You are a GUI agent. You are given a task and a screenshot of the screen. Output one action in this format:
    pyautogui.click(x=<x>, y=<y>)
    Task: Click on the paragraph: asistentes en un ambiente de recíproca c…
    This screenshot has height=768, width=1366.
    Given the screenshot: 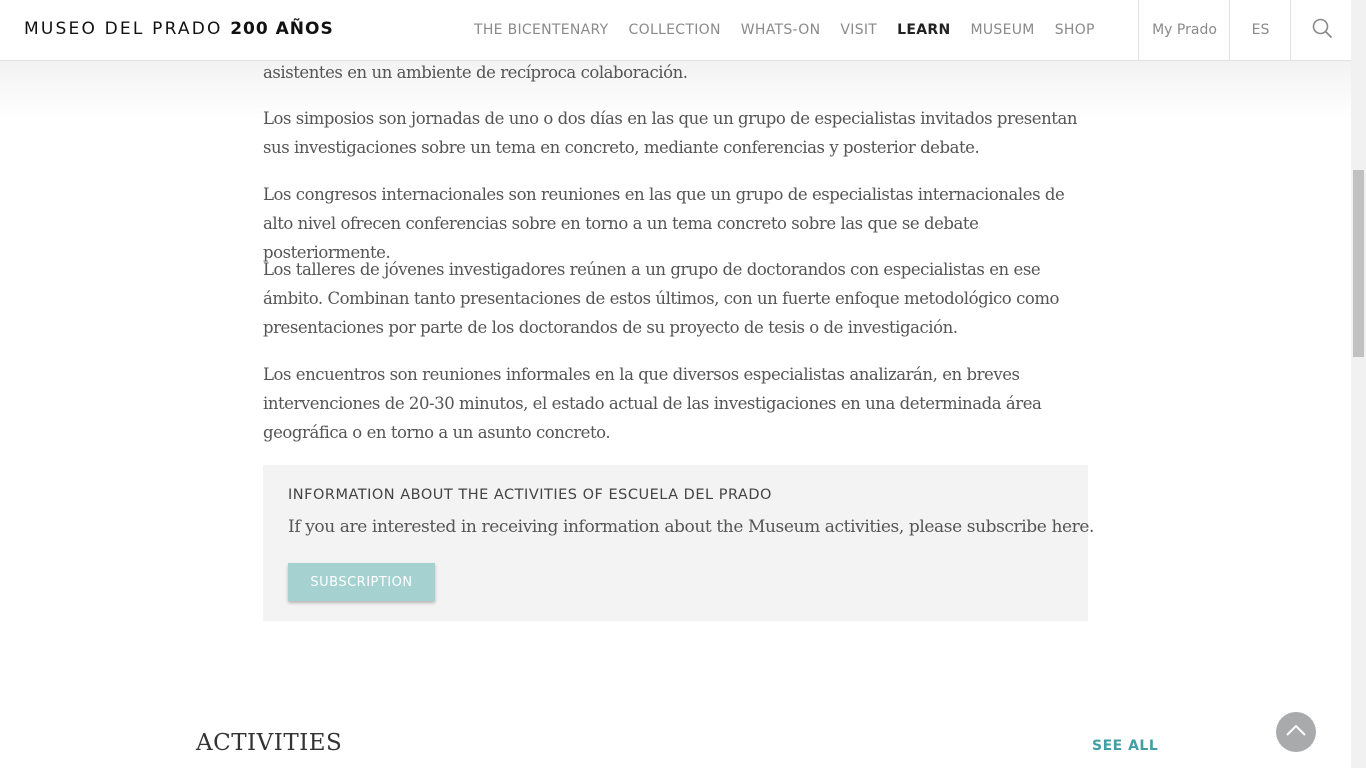 What is the action you would take?
    pyautogui.click(x=475, y=72)
    